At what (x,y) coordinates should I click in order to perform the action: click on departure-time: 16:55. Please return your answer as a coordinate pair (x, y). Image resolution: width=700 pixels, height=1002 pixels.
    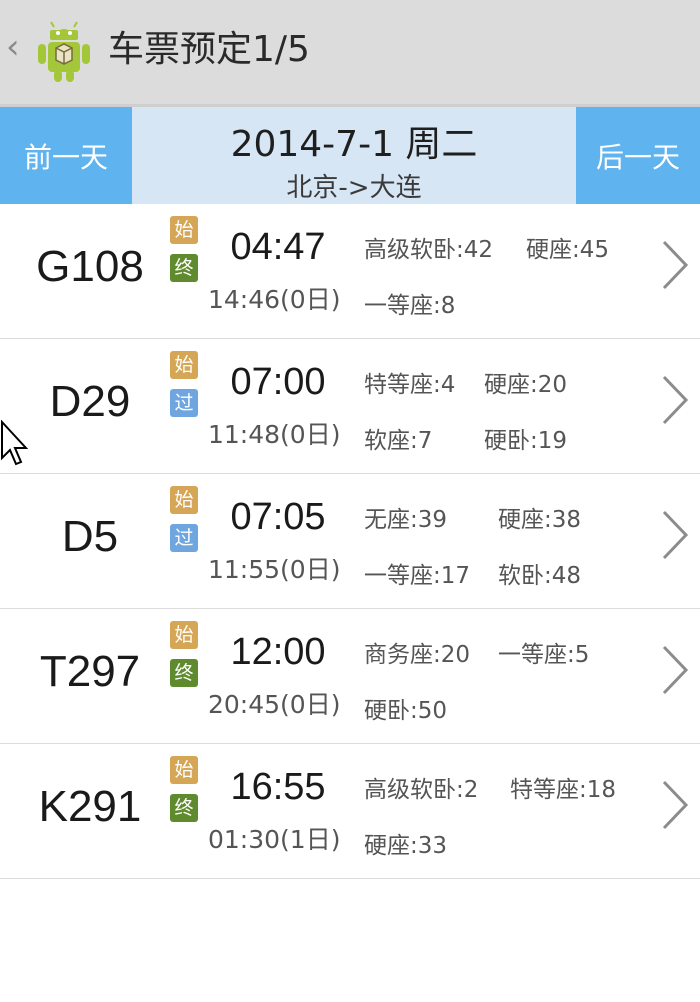
    Looking at the image, I should click on (278, 787).